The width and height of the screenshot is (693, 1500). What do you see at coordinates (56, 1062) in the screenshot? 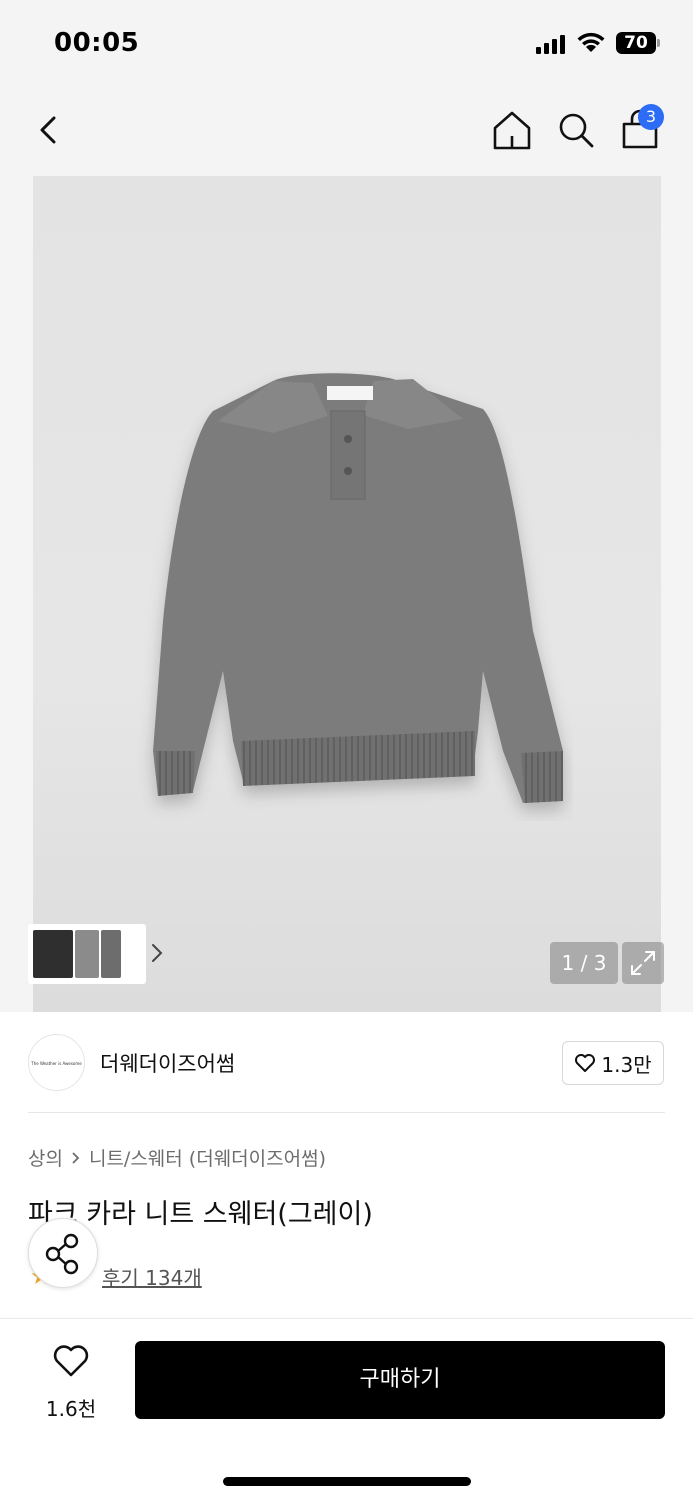
I see `brand-logo: The Weather is Awesome` at bounding box center [56, 1062].